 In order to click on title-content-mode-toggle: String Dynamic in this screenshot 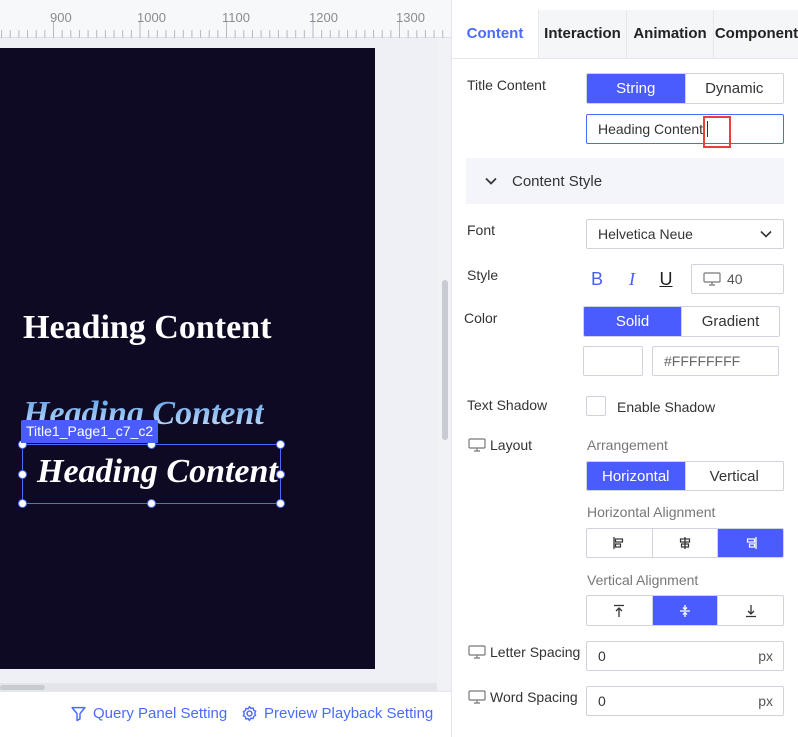, I will do `click(685, 88)`.